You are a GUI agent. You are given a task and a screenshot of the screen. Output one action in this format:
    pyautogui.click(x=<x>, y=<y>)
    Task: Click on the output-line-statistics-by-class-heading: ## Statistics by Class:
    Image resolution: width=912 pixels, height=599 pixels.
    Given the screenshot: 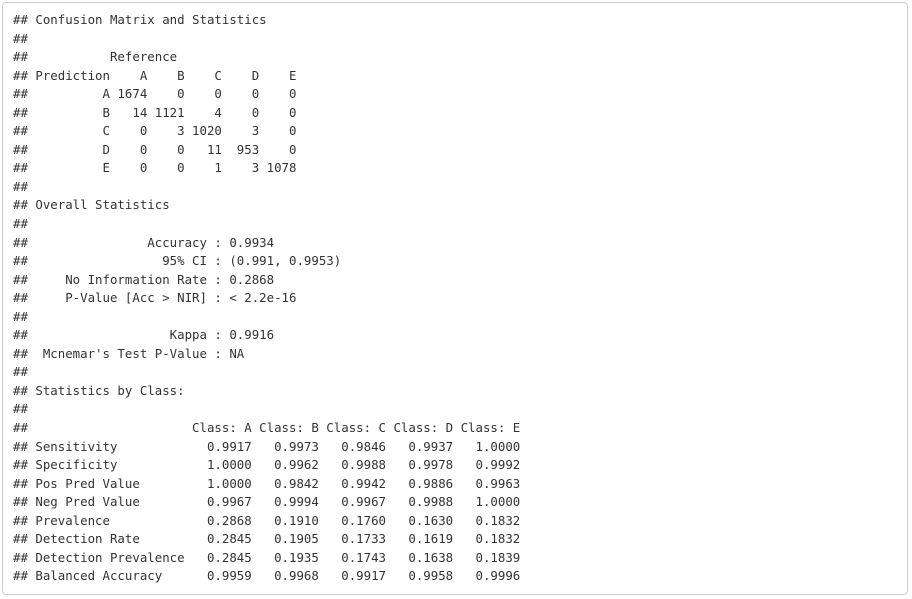 What is the action you would take?
    pyautogui.click(x=99, y=390)
    